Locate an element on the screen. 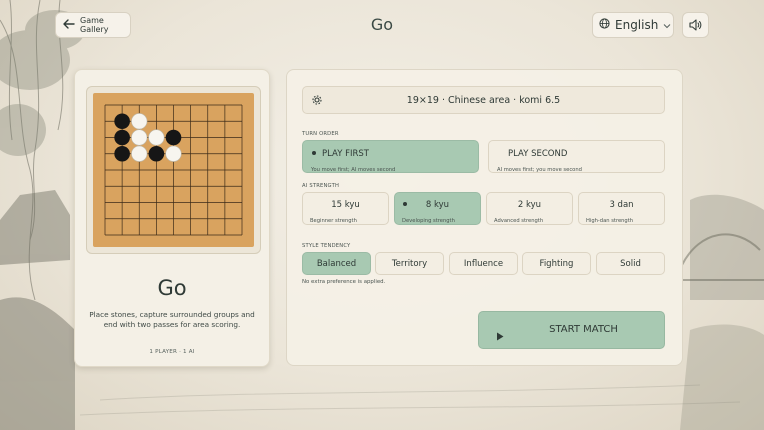  go-board-preview is located at coordinates (173, 170).